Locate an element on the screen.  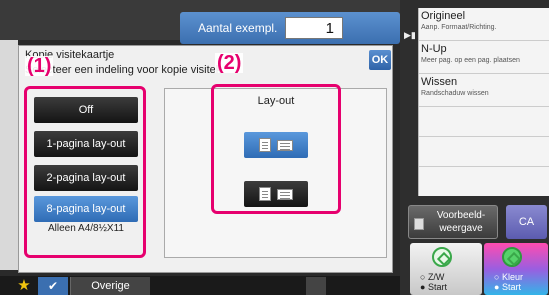
function-item-n-up: N-Up Meer pag. op een pag. plaatsen is located at coordinates (484, 57).